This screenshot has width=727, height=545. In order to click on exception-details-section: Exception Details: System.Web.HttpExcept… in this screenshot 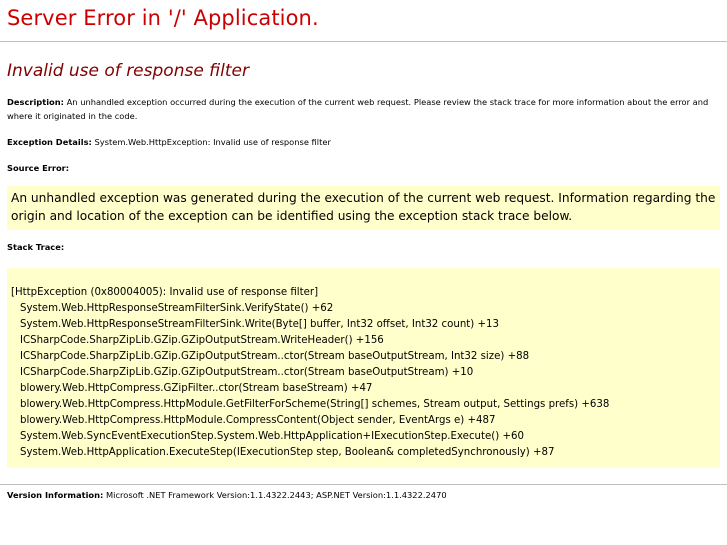, I will do `click(169, 142)`.